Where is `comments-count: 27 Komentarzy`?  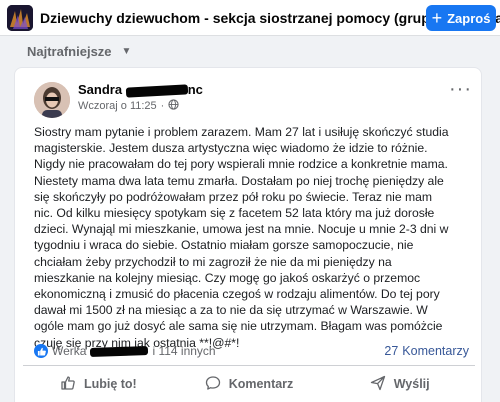 comments-count: 27 Komentarzy is located at coordinates (426, 351).